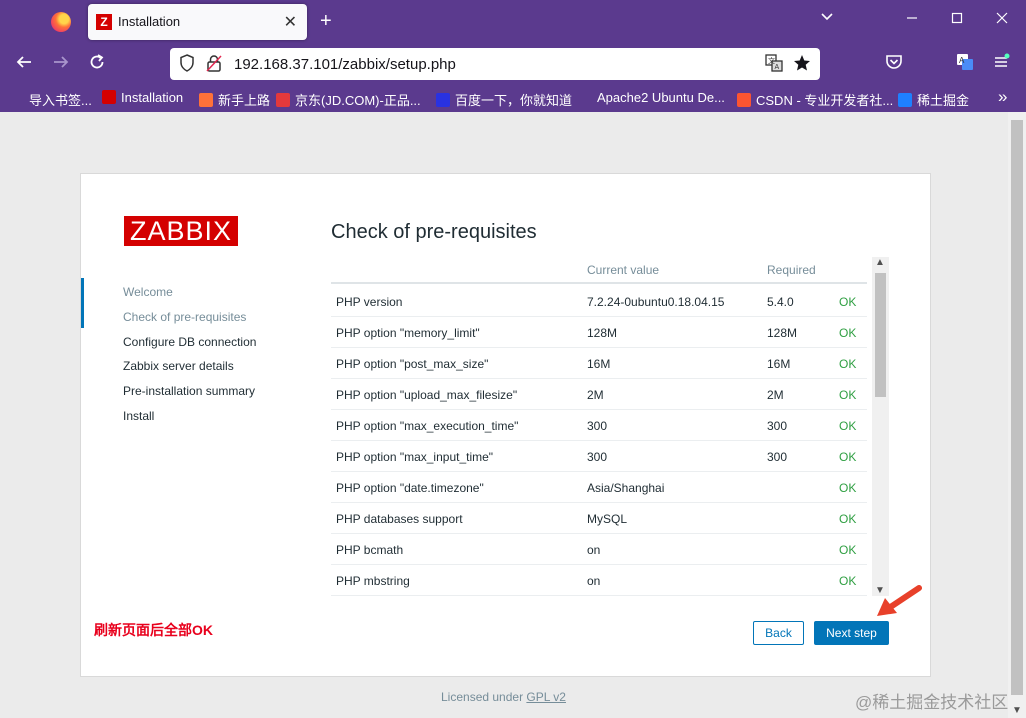 The height and width of the screenshot is (718, 1026). Describe the element at coordinates (427, 426) in the screenshot. I see `row-name-cell: PHP option "max_execution_time"` at that location.